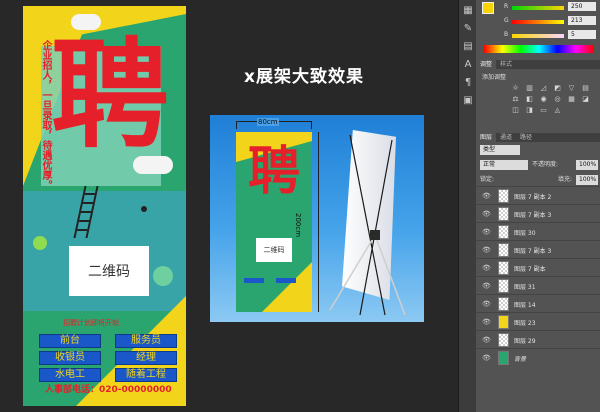  Describe the element at coordinates (538, 321) in the screenshot. I see `layer-row: 👁 图层 23` at that location.